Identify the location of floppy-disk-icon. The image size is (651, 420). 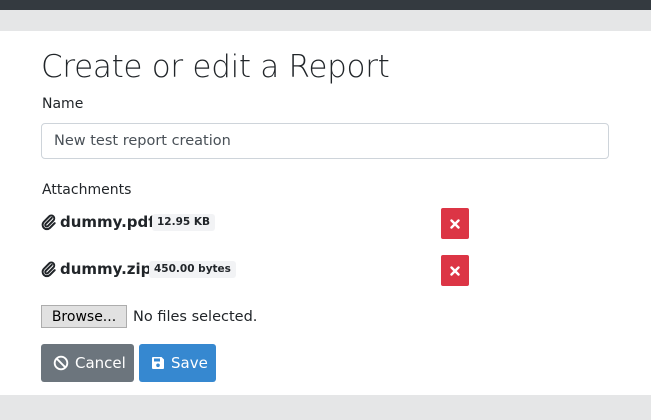
(158, 363).